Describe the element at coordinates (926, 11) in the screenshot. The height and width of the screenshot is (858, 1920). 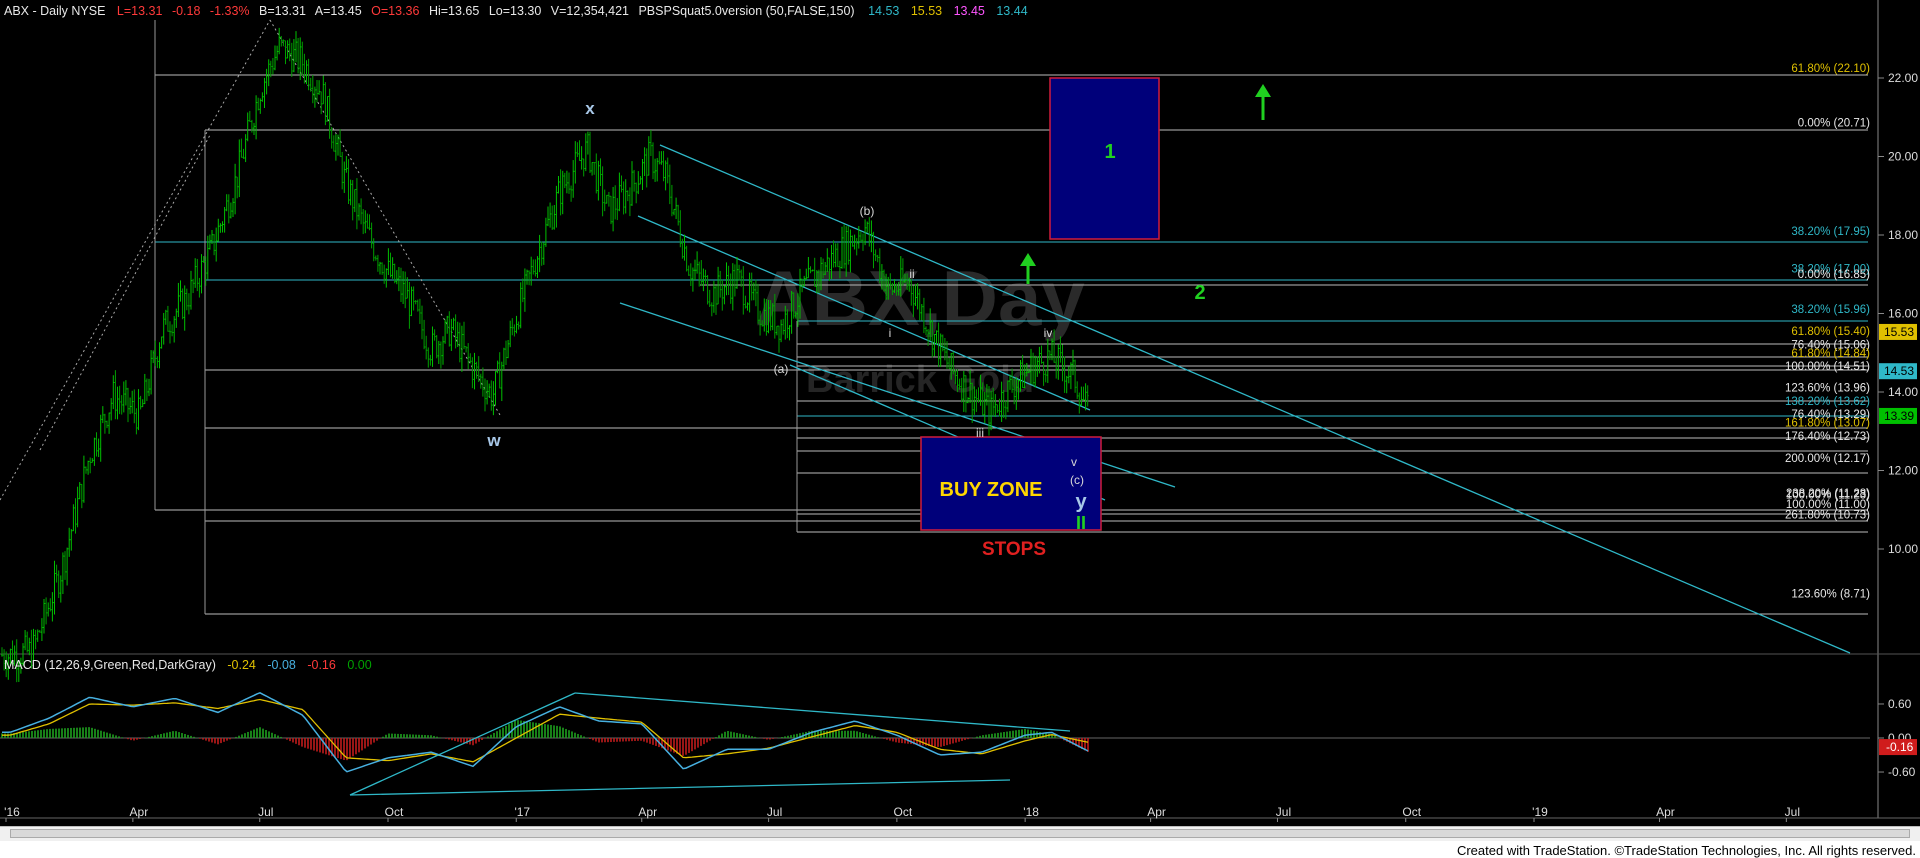
I see `header-ind-v2: 15.53` at that location.